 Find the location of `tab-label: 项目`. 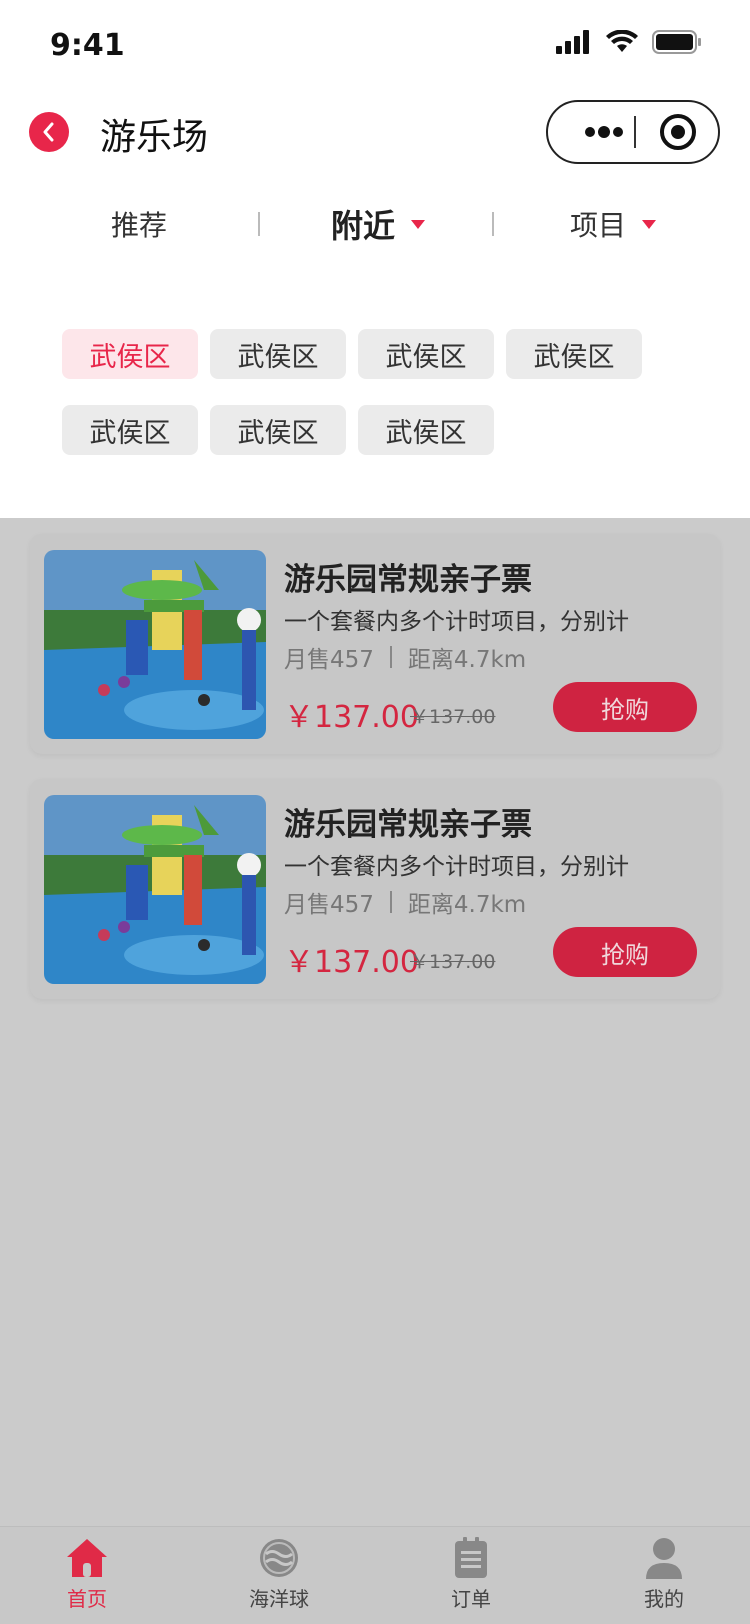

tab-label: 项目 is located at coordinates (598, 225).